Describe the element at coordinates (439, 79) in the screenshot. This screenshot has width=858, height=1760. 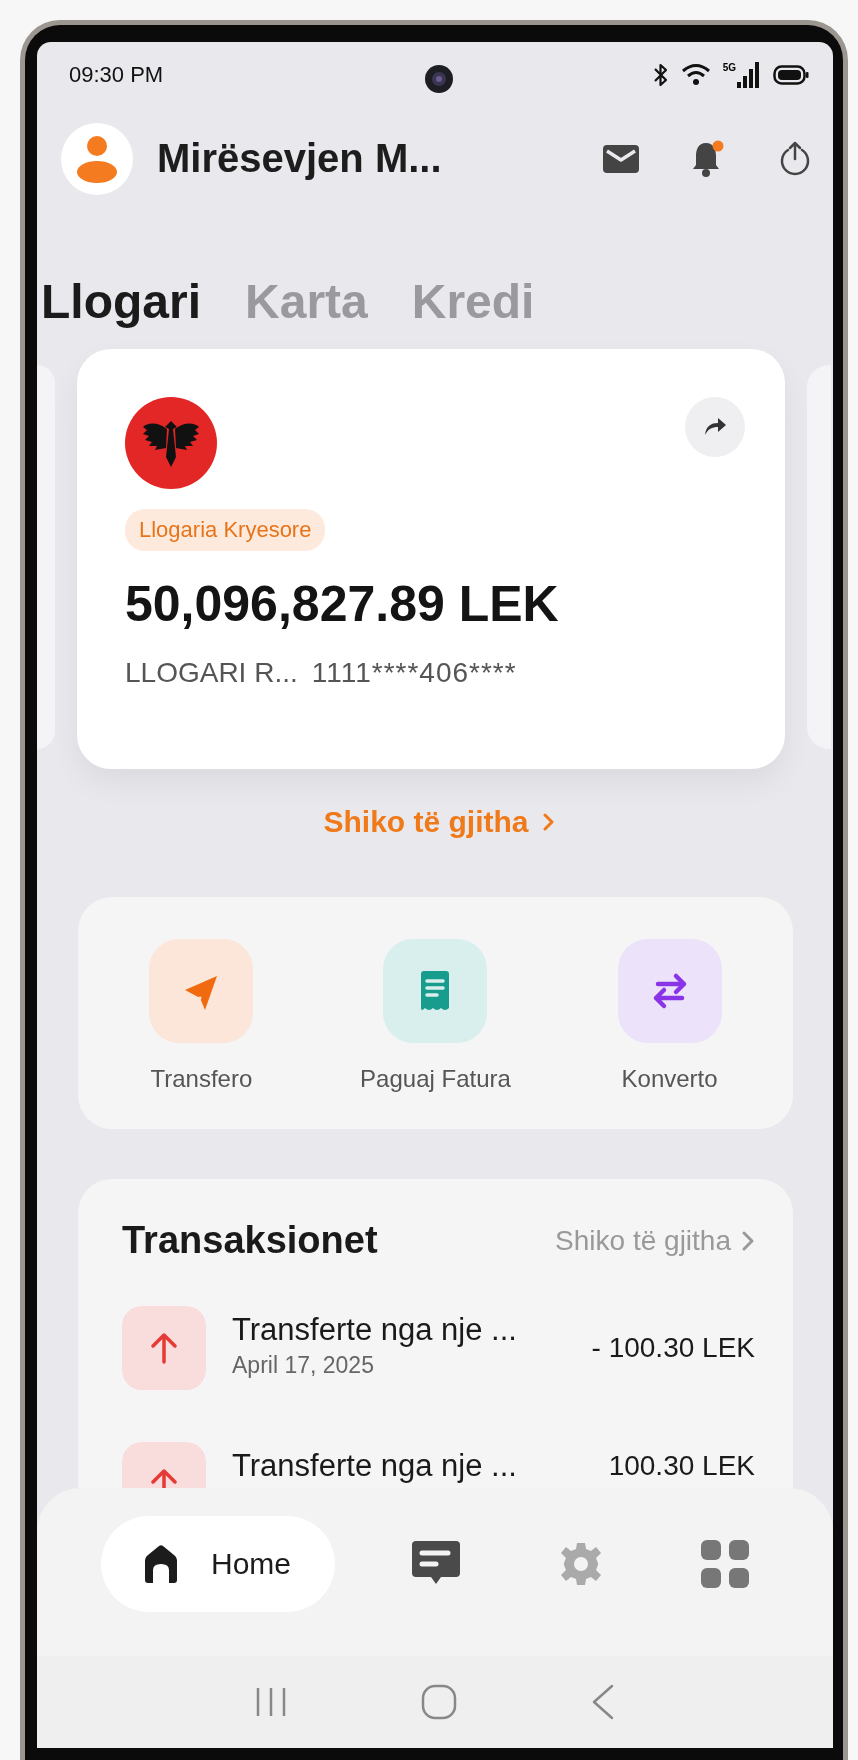
I see `camera-drawing` at that location.